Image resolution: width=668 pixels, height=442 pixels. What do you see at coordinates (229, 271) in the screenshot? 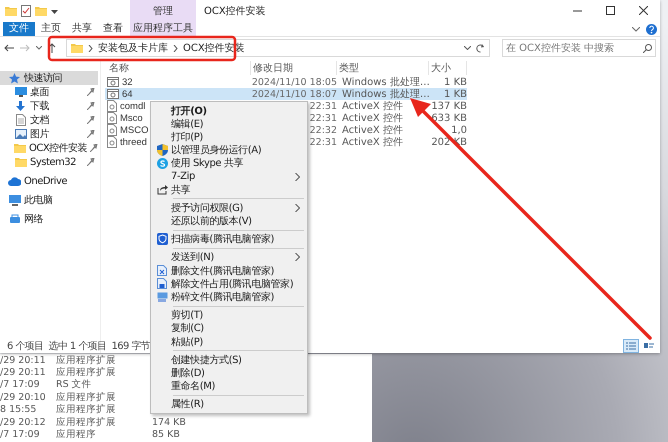
I see `menu-item: 删除文件(腾讯电脑管家)` at bounding box center [229, 271].